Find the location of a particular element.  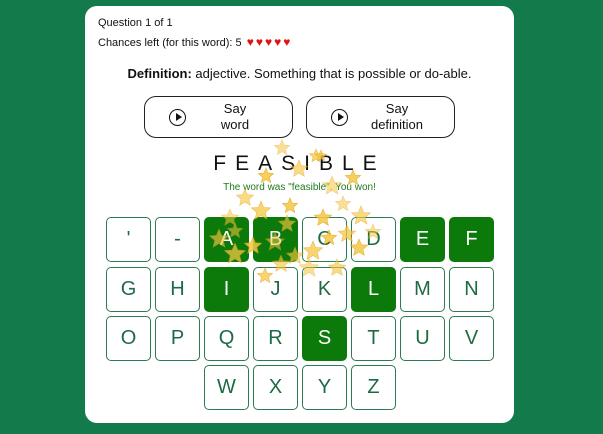

key-n: N is located at coordinates (471, 289).